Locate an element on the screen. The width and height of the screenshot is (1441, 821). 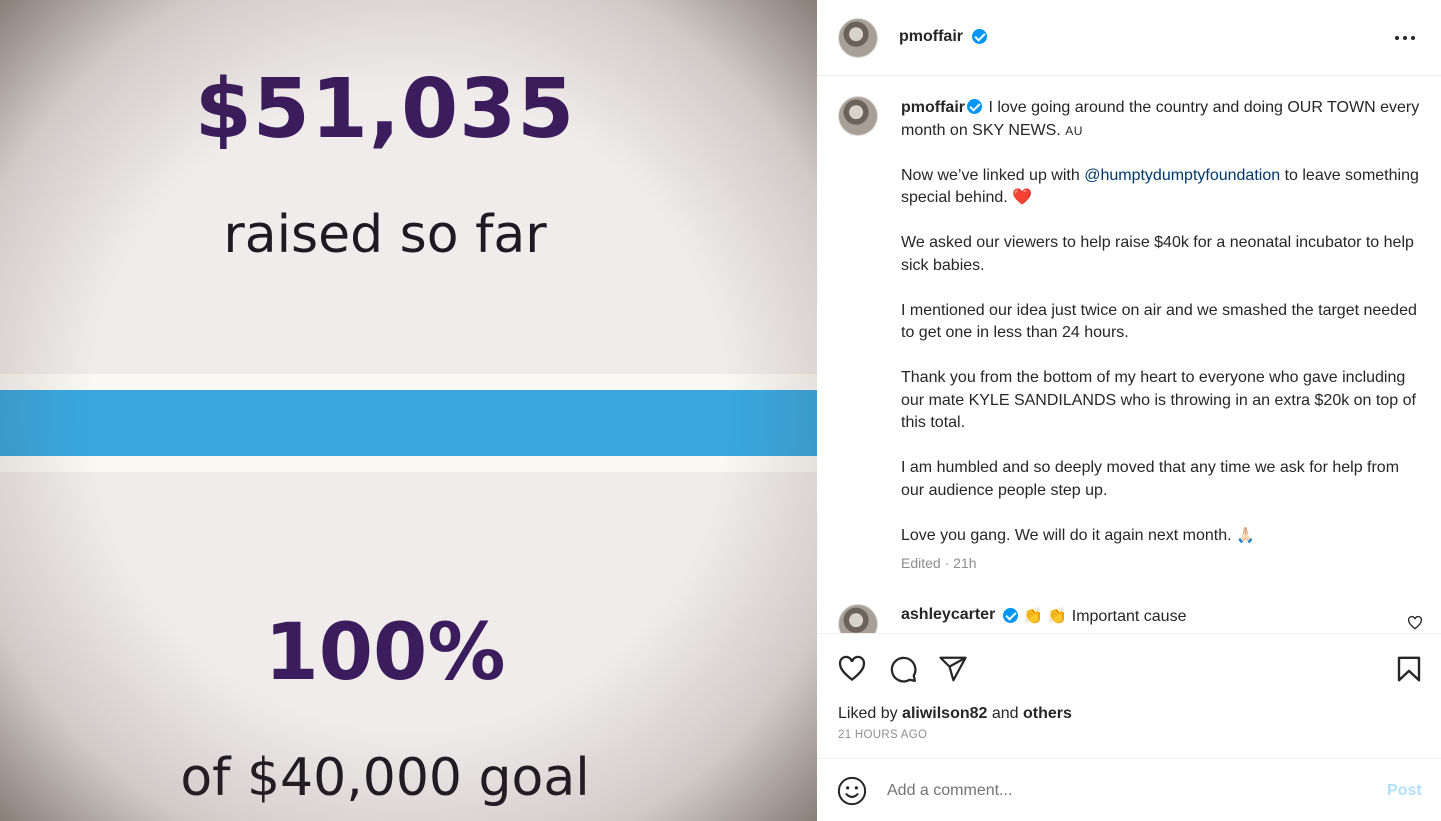
like-heart-icon is located at coordinates (852, 669).